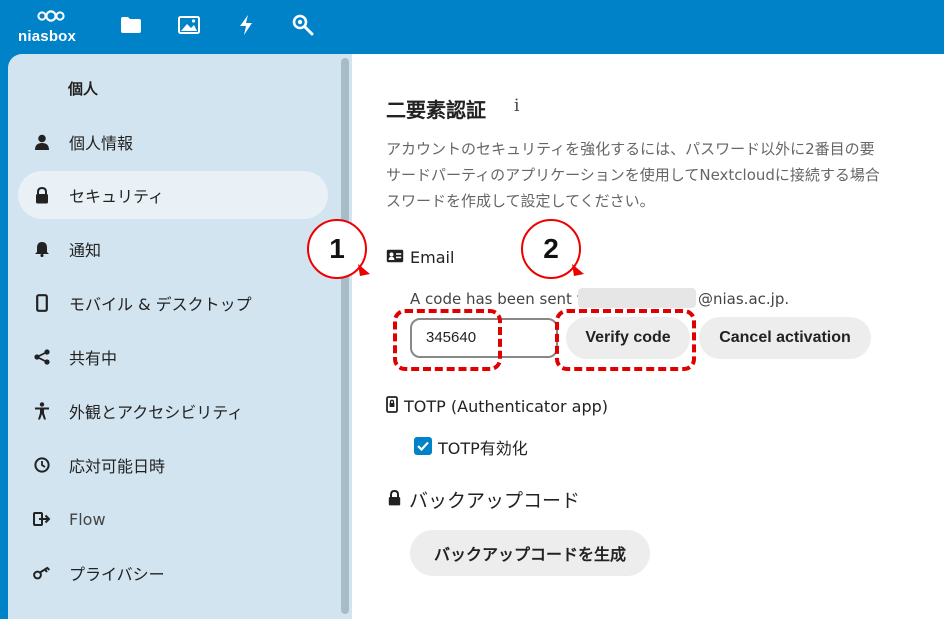 The width and height of the screenshot is (944, 619). I want to click on generate-backup-codes-button: バックアップコードを生成, so click(530, 553).